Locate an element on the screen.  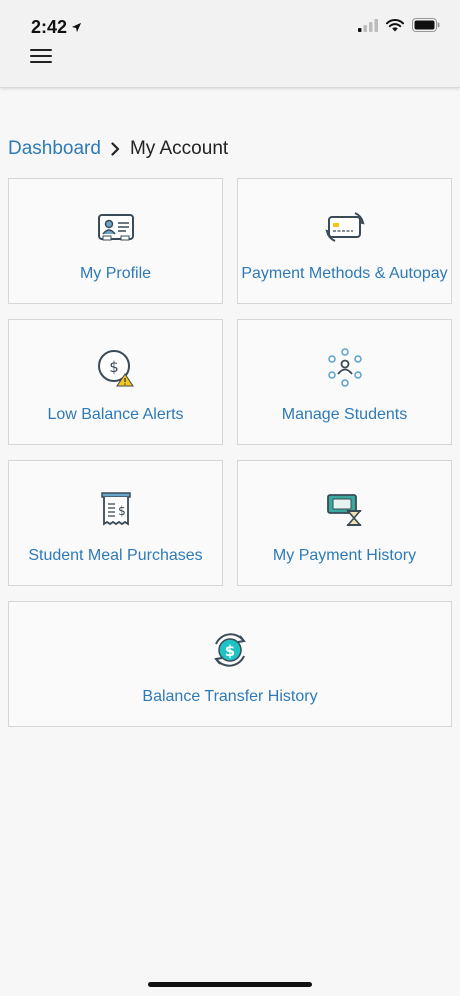
breadcrumb-current: My Account is located at coordinates (179, 148).